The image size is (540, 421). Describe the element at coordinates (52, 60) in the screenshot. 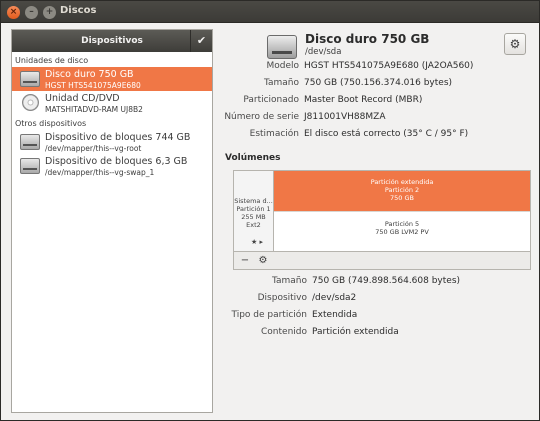

I see `section-label-disks: Unidades de disco` at that location.